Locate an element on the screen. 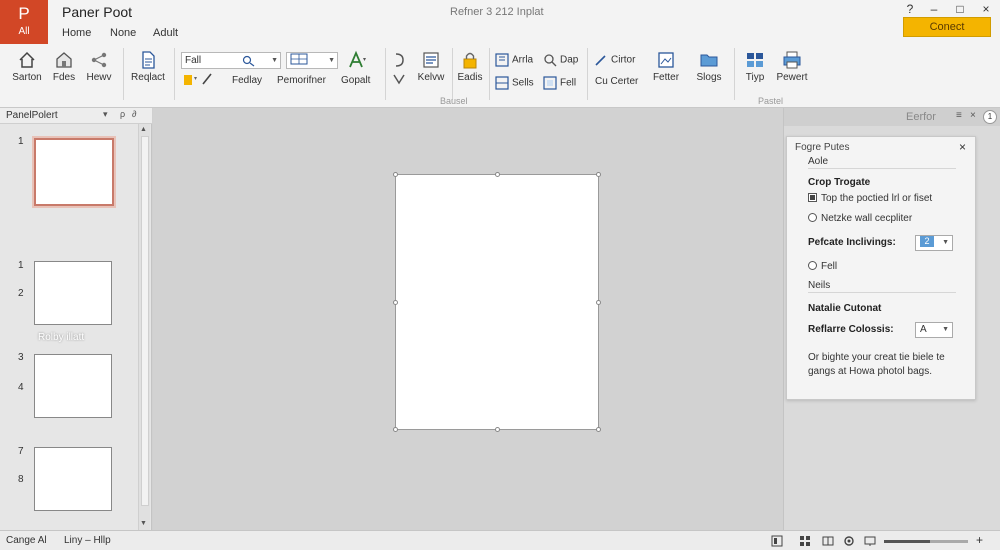 The width and height of the screenshot is (1000, 550). scrollbar-thumb is located at coordinates (145, 321).